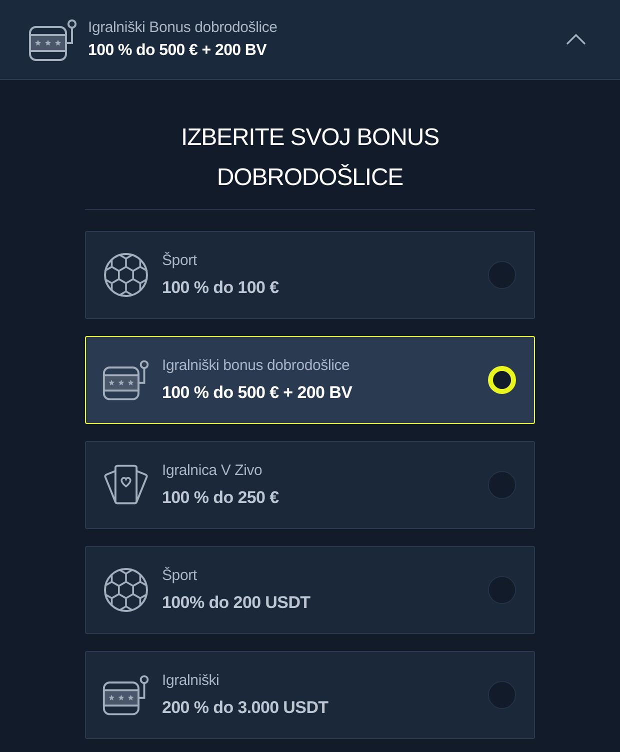 Image resolution: width=620 pixels, height=752 pixels. What do you see at coordinates (310, 40) in the screenshot?
I see `bonus-header: Igralniški Bonus dobrodošlice 100 % do 500 € + 200 BV` at bounding box center [310, 40].